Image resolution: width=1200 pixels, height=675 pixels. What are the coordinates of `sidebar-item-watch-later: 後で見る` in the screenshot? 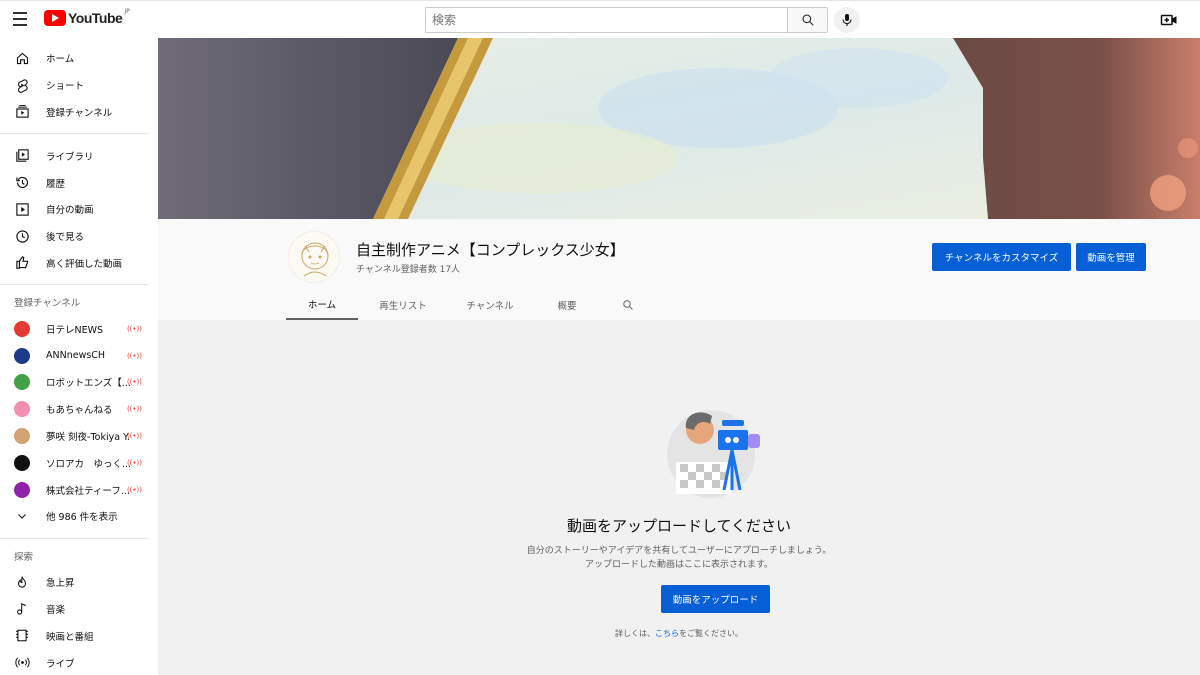 It's located at (79, 236).